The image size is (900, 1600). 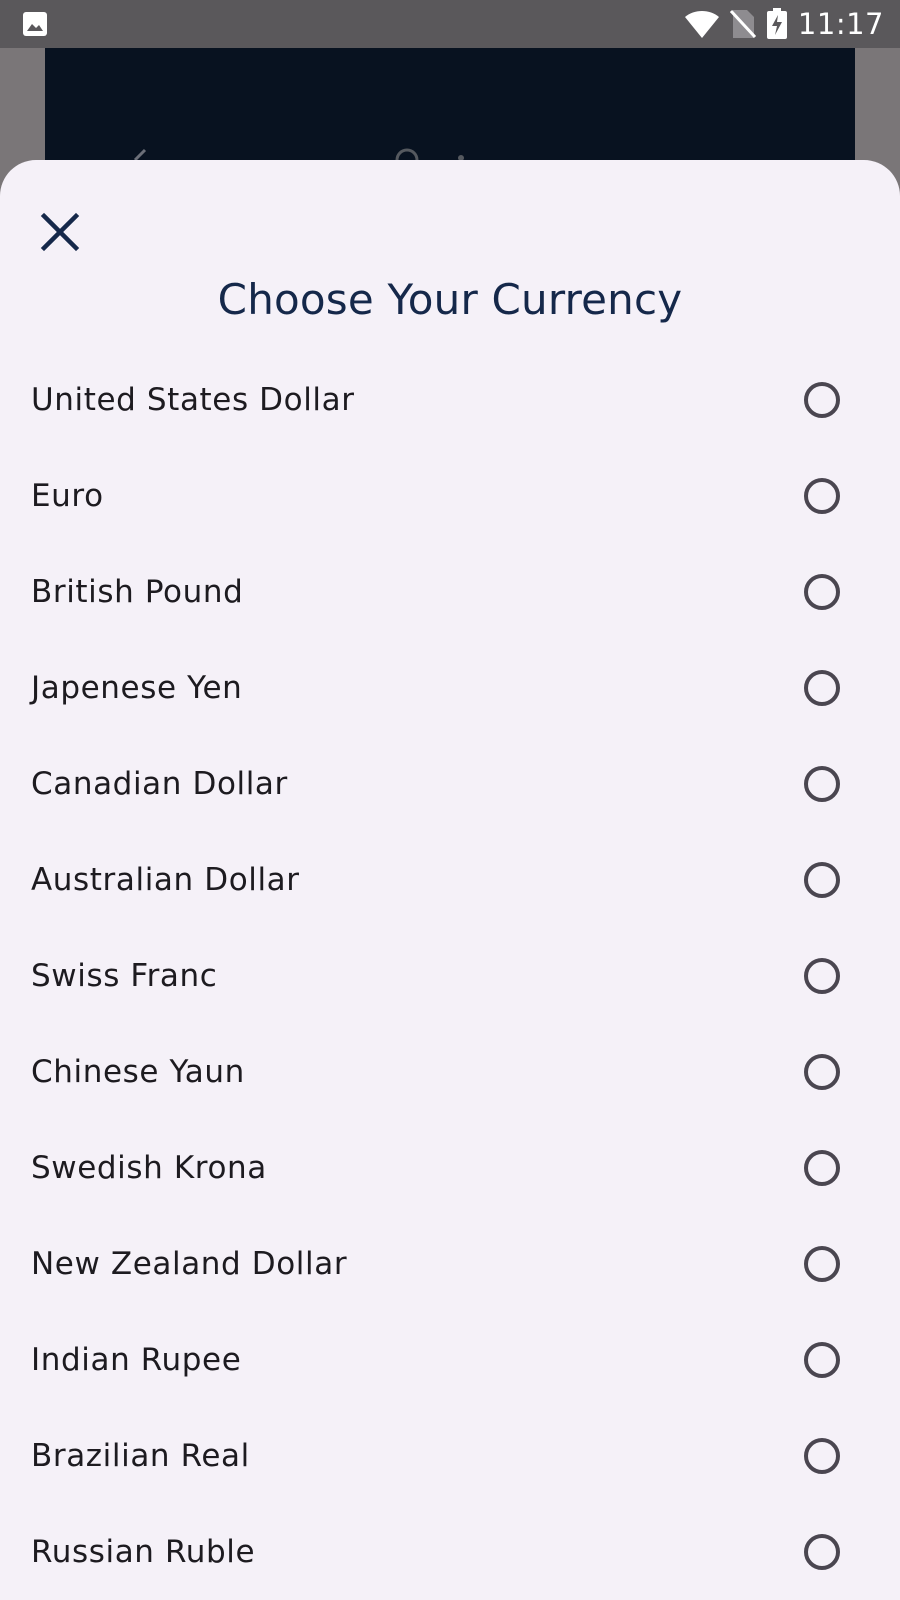 I want to click on currency-option-usd: United States Dollar, so click(x=450, y=400).